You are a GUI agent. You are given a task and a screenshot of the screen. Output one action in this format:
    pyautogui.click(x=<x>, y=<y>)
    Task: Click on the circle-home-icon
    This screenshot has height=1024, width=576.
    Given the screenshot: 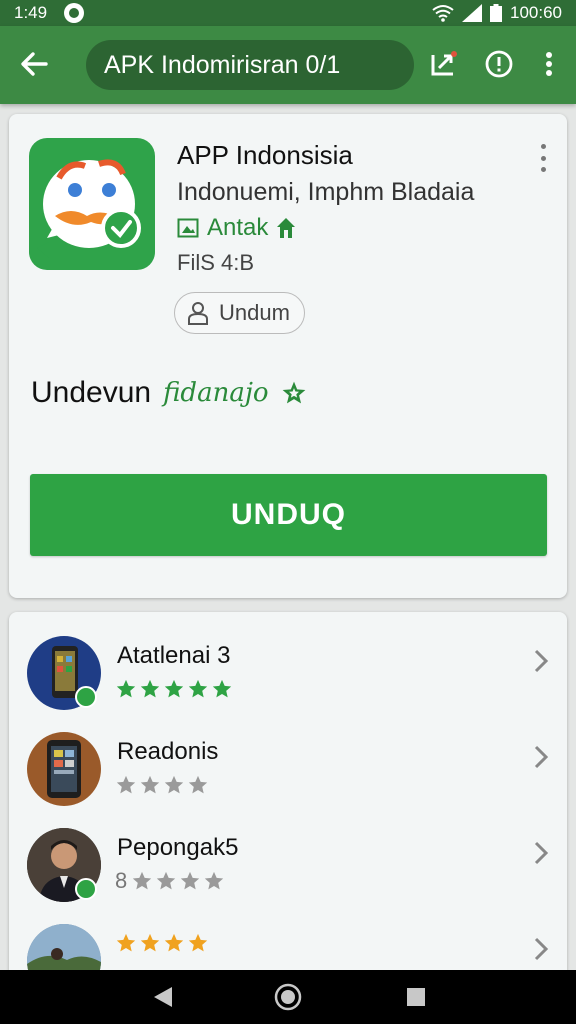 What is the action you would take?
    pyautogui.click(x=288, y=997)
    